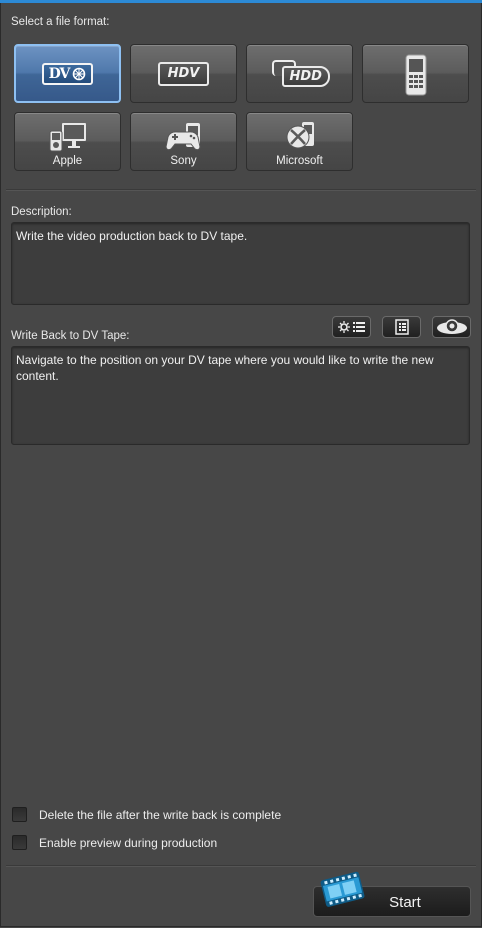  Describe the element at coordinates (60, 22) in the screenshot. I see `format-section-label: Select a file format:` at that location.